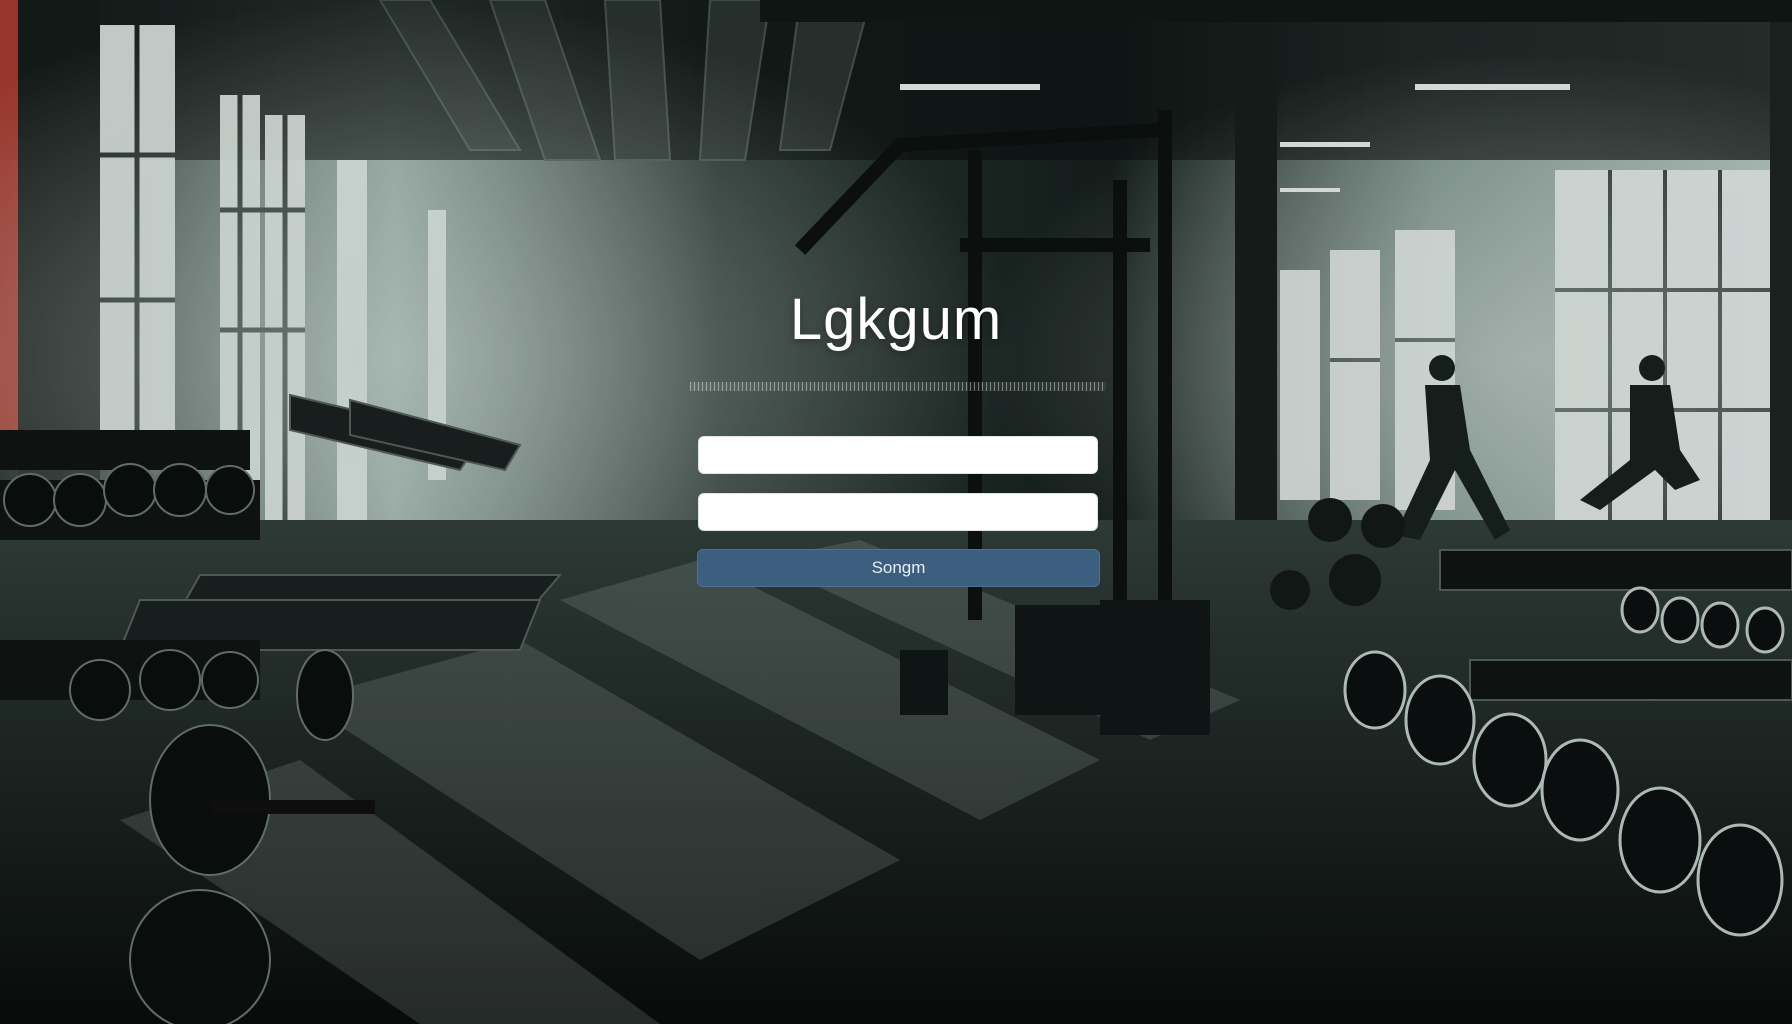  What do you see at coordinates (896, 319) in the screenshot?
I see `login-title: Lgkgum` at bounding box center [896, 319].